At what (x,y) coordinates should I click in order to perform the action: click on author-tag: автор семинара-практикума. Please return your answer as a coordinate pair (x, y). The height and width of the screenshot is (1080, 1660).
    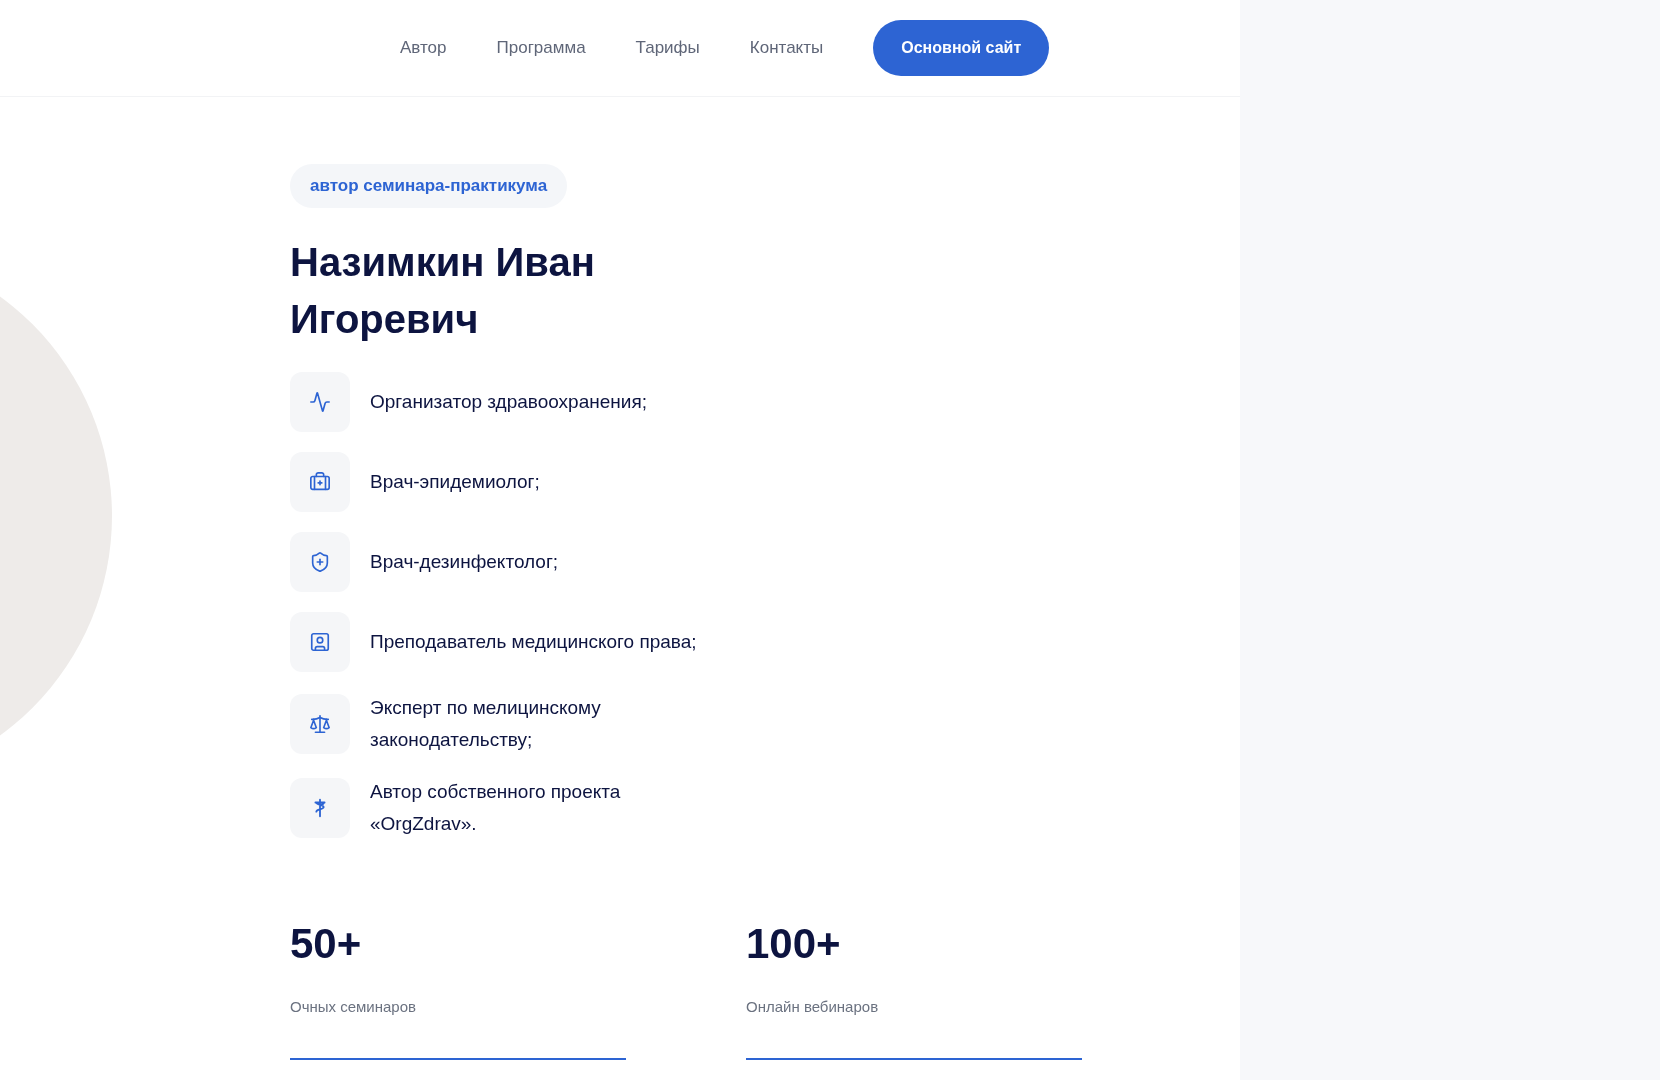
    Looking at the image, I should click on (429, 186).